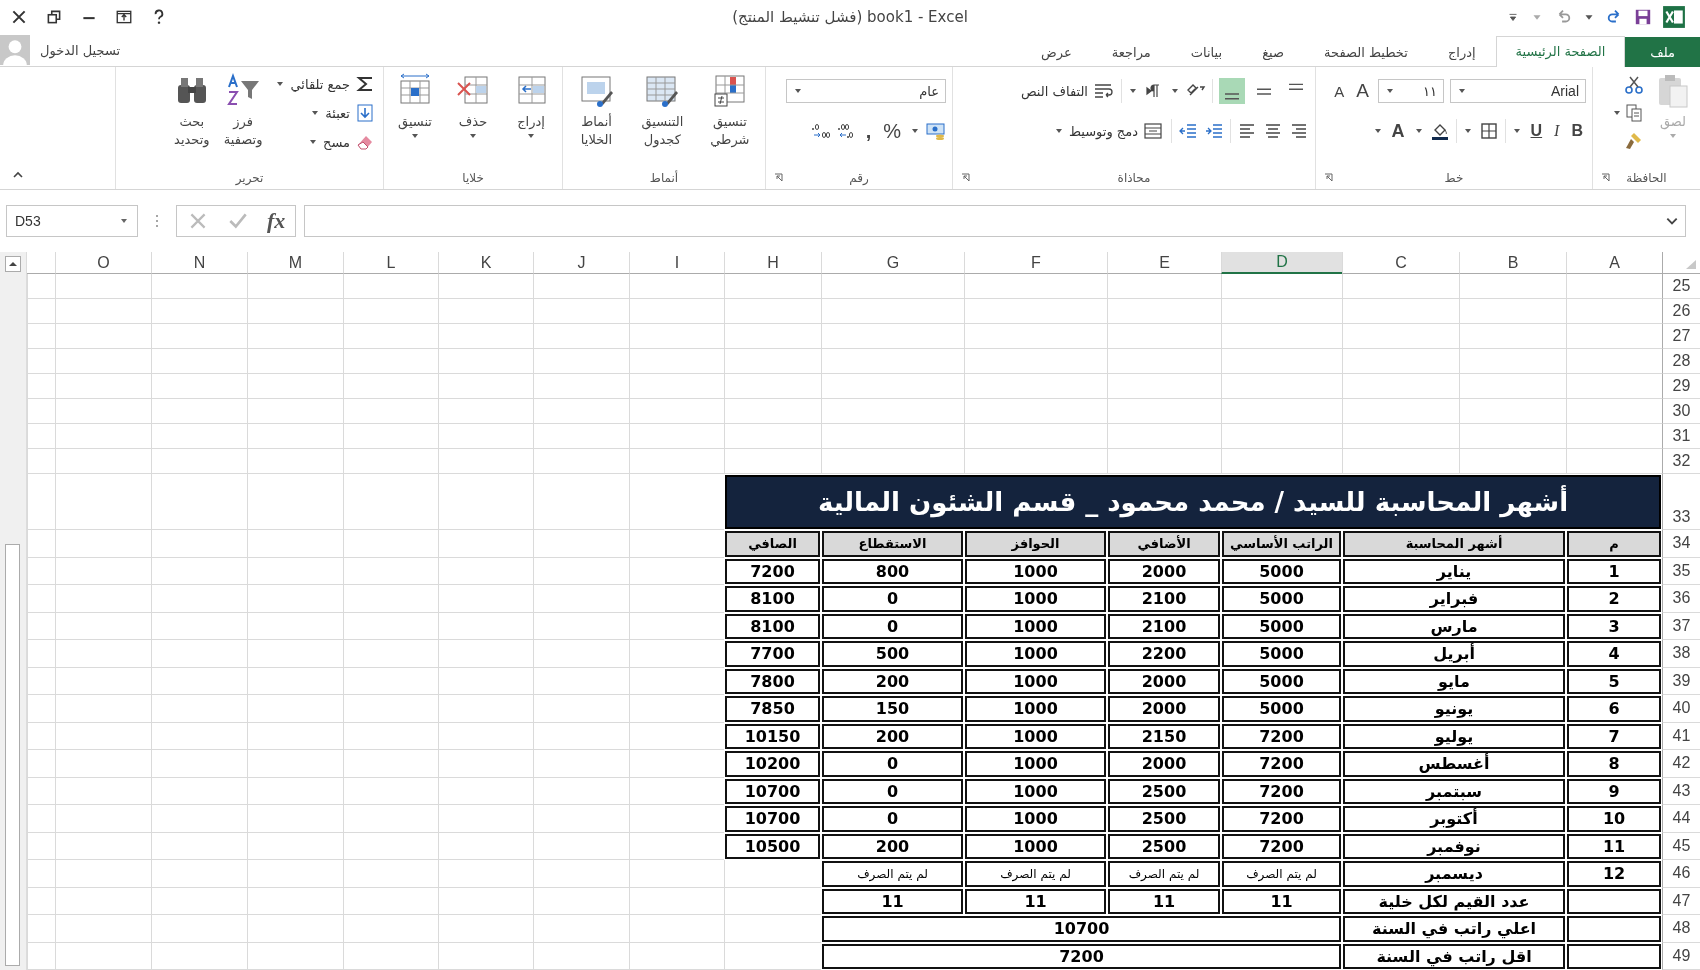 Image resolution: width=1700 pixels, height=970 pixels. What do you see at coordinates (325, 113) in the screenshot?
I see `fill-button: تعبئة` at bounding box center [325, 113].